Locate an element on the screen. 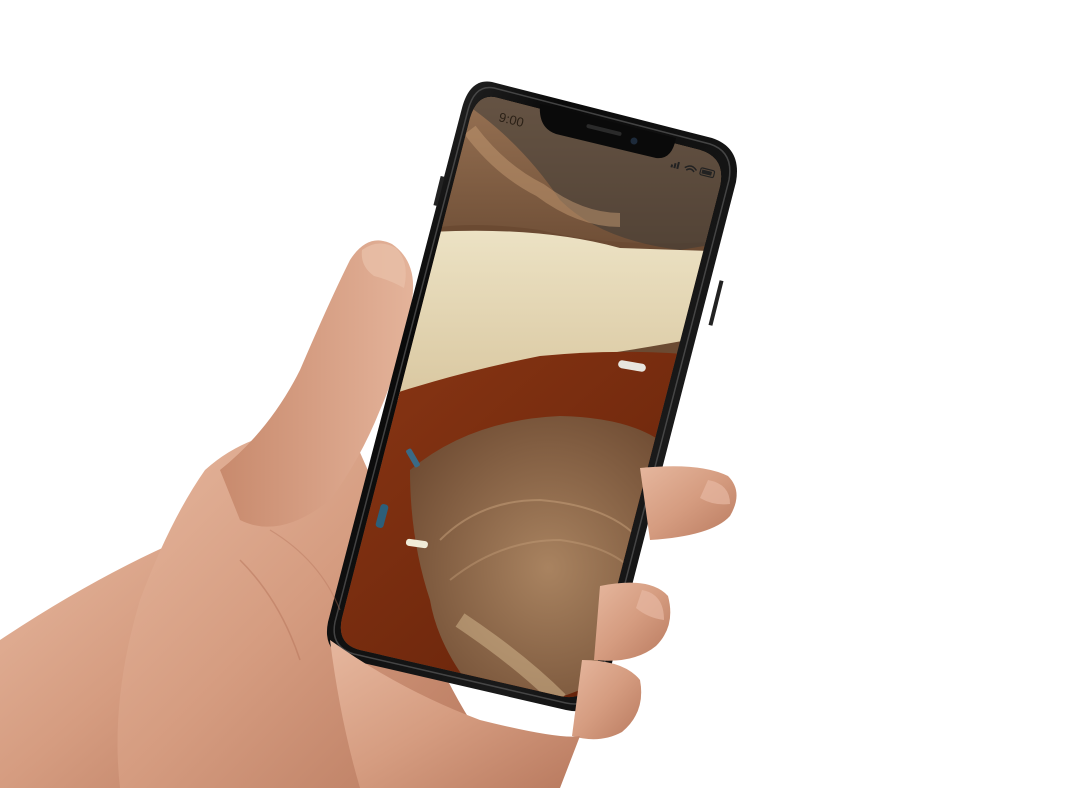 This screenshot has height=788, width=1080. middle-finger is located at coordinates (632, 621).